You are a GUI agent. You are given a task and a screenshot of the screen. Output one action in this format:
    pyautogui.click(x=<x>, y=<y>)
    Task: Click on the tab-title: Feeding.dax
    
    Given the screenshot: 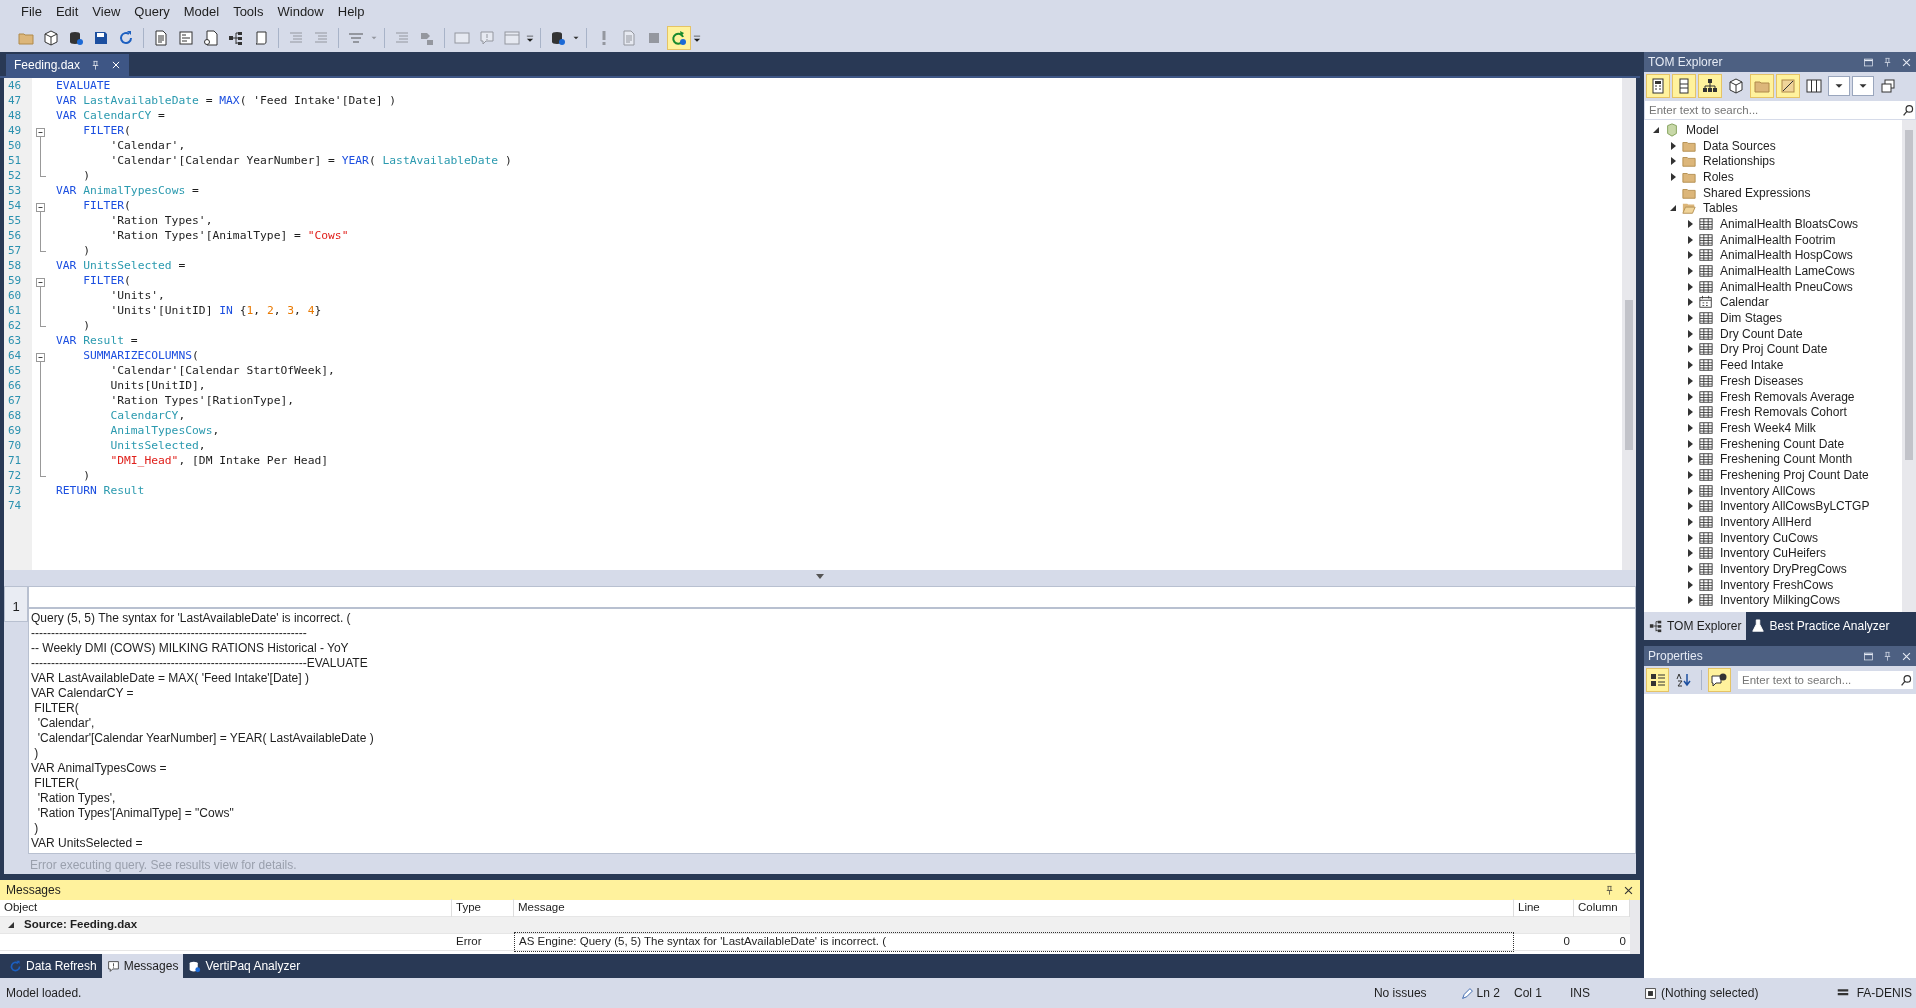 What is the action you would take?
    pyautogui.click(x=47, y=65)
    